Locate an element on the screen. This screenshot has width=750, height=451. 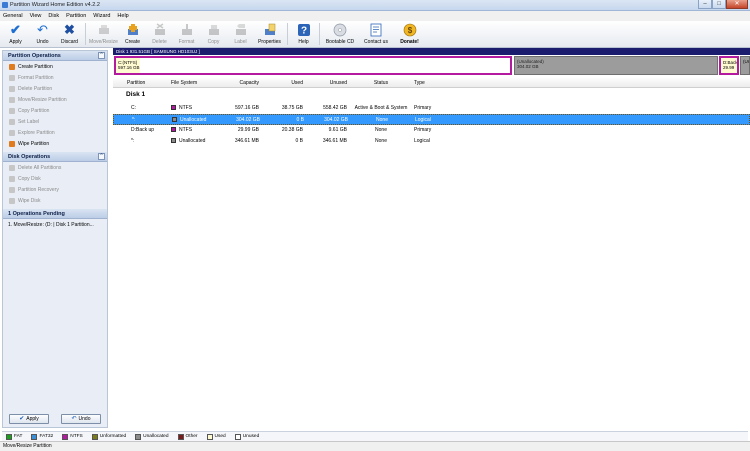
op-wipe-disk: Wipe Disk is located at coordinates (55, 200).